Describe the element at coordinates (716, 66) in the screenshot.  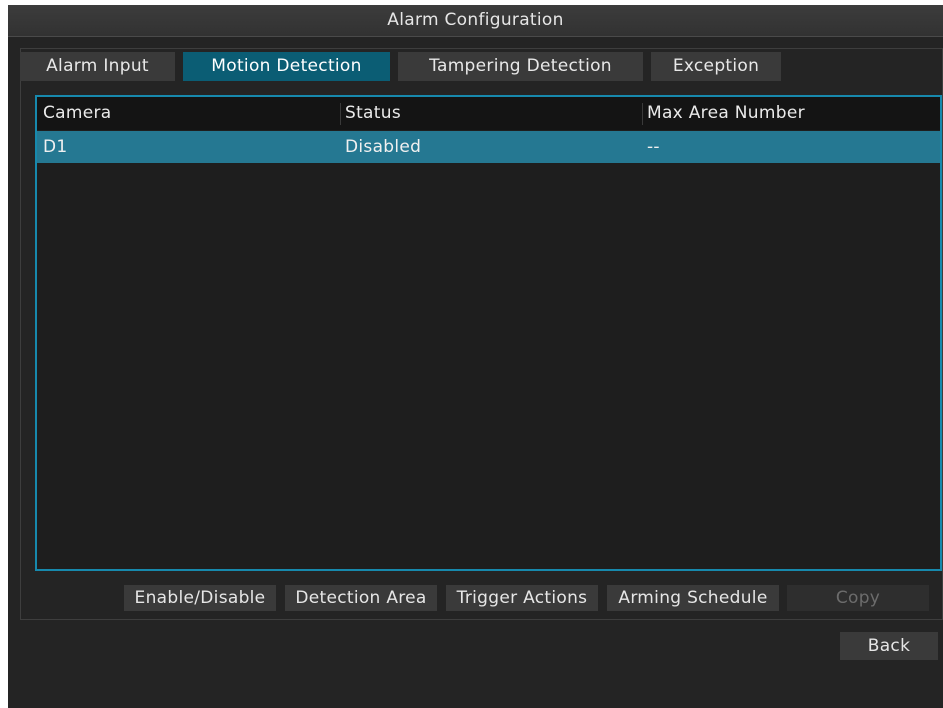
I see `tab-exception: Exception` at that location.